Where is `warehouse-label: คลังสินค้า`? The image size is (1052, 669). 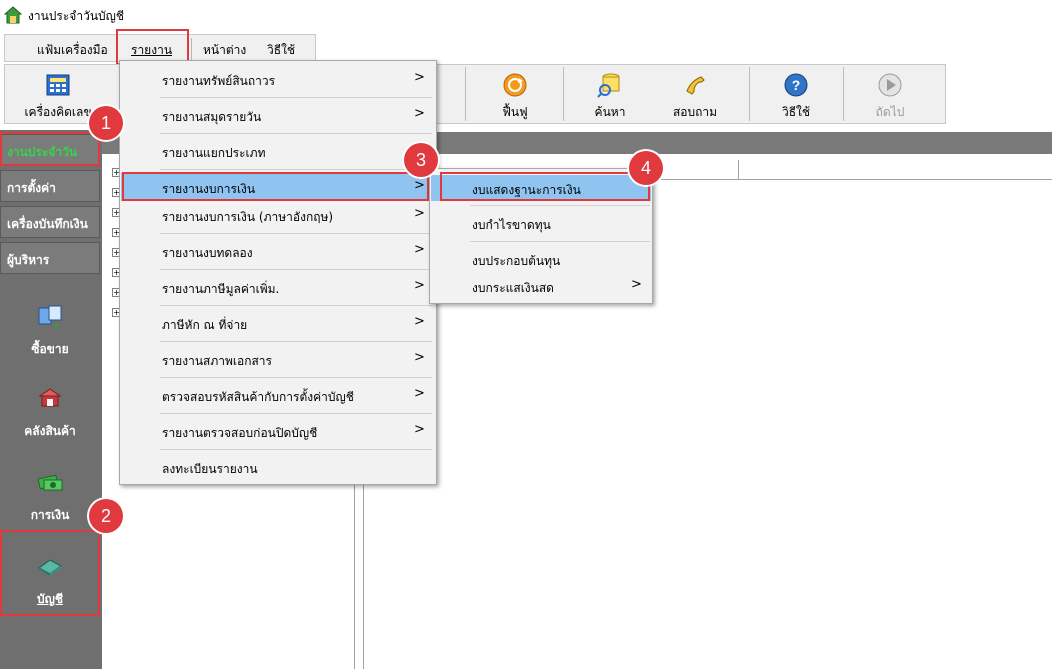
warehouse-label: คลังสินค้า is located at coordinates (50, 431).